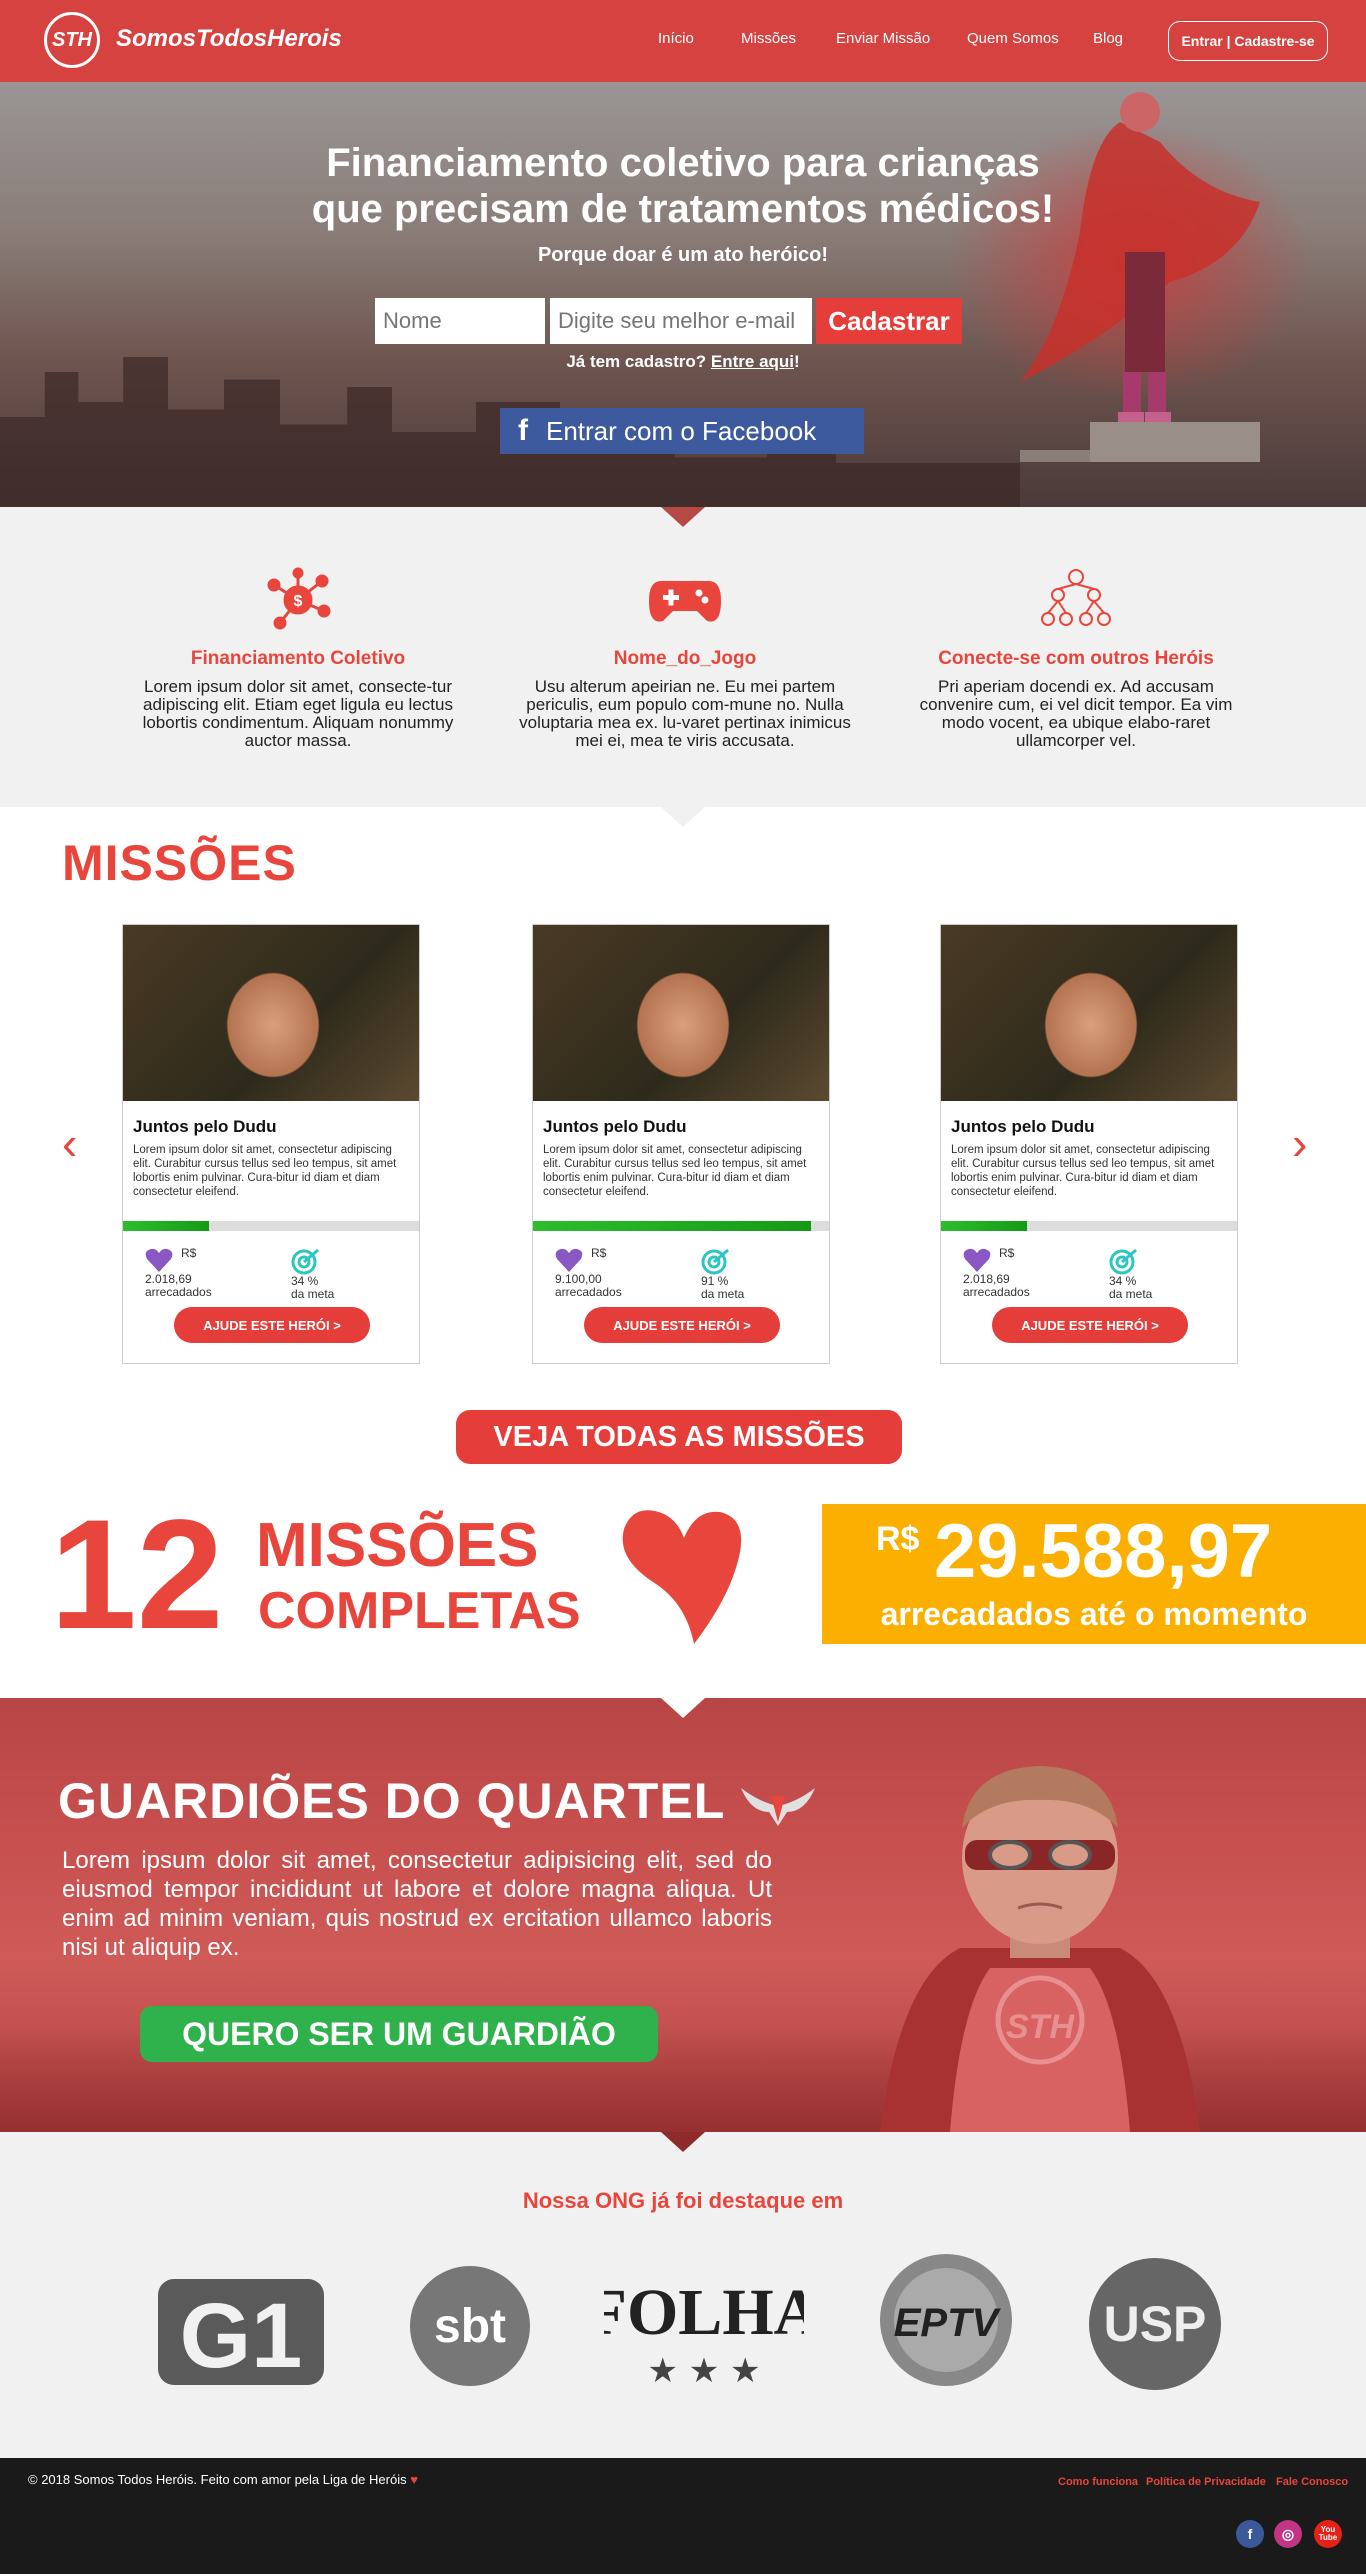 Image resolution: width=1366 pixels, height=2574 pixels. What do you see at coordinates (681, 321) in the screenshot?
I see `email-input` at bounding box center [681, 321].